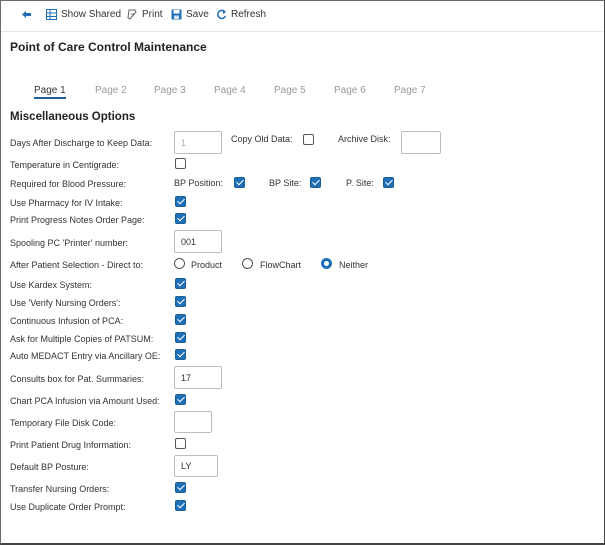  Describe the element at coordinates (170, 90) in the screenshot. I see `tab-page-3: Page 3` at that location.